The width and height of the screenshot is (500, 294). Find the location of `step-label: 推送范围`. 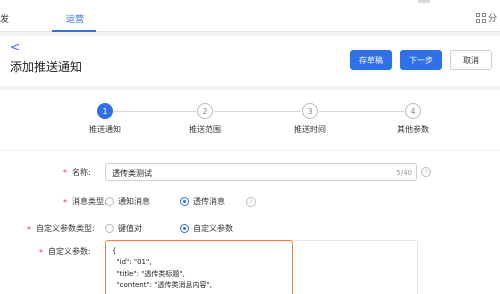

step-label: 推送范围 is located at coordinates (205, 129).